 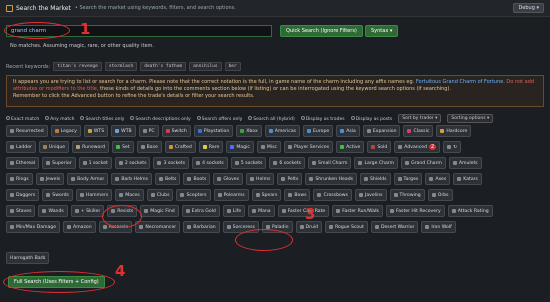 I want to click on filter-chip-pelts: Pelts, so click(x=290, y=179).